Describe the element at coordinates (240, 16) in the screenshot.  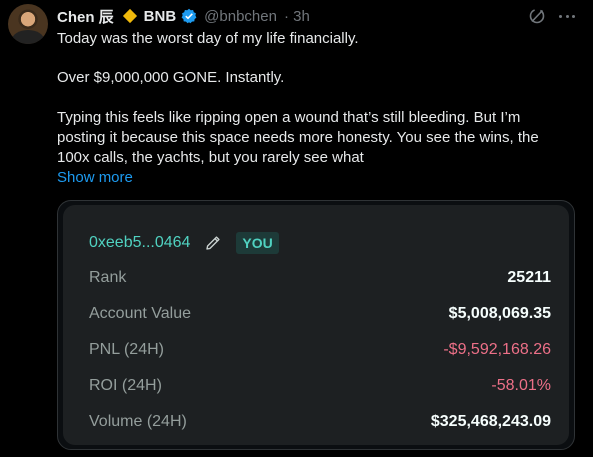
I see `author-handle: @bnbchen` at that location.